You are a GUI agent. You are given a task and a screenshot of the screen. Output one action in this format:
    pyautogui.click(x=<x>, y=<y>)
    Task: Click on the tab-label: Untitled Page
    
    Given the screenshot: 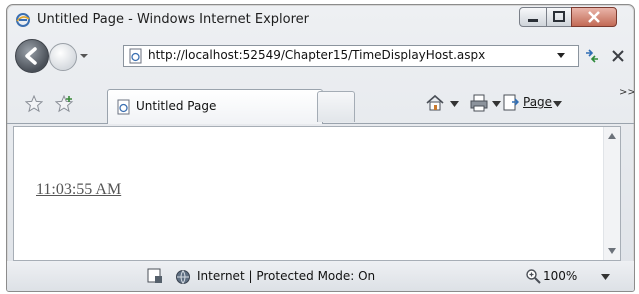 What is the action you would take?
    pyautogui.click(x=176, y=106)
    